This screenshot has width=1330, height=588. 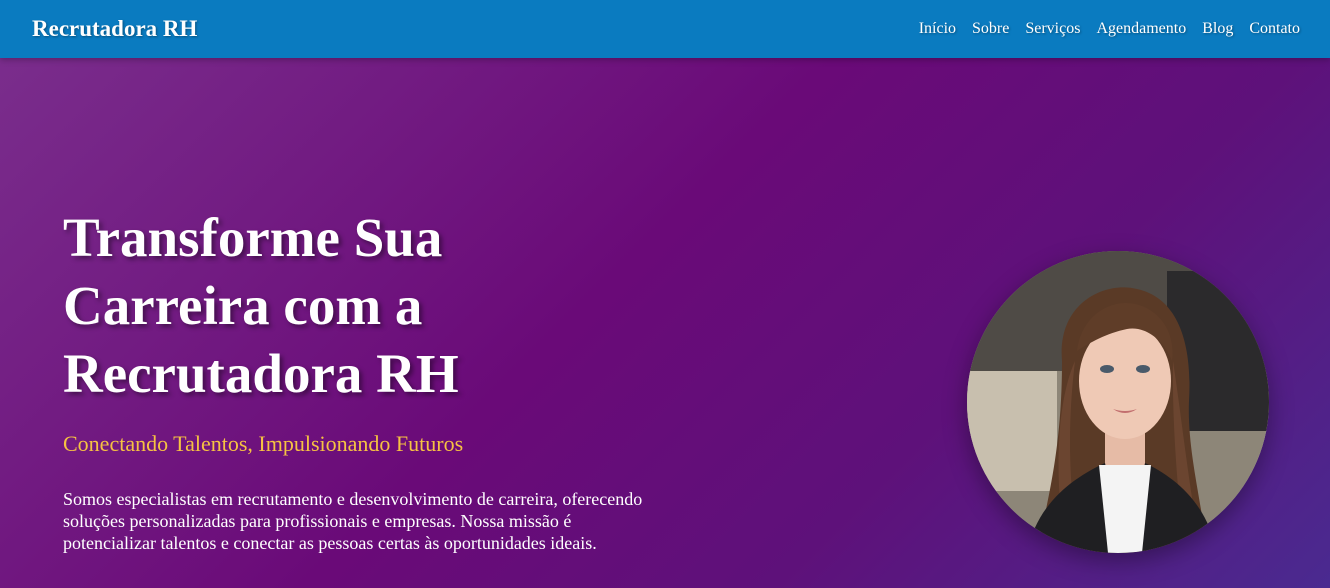 I want to click on nav-item-servicos: Serviços, so click(x=1052, y=29).